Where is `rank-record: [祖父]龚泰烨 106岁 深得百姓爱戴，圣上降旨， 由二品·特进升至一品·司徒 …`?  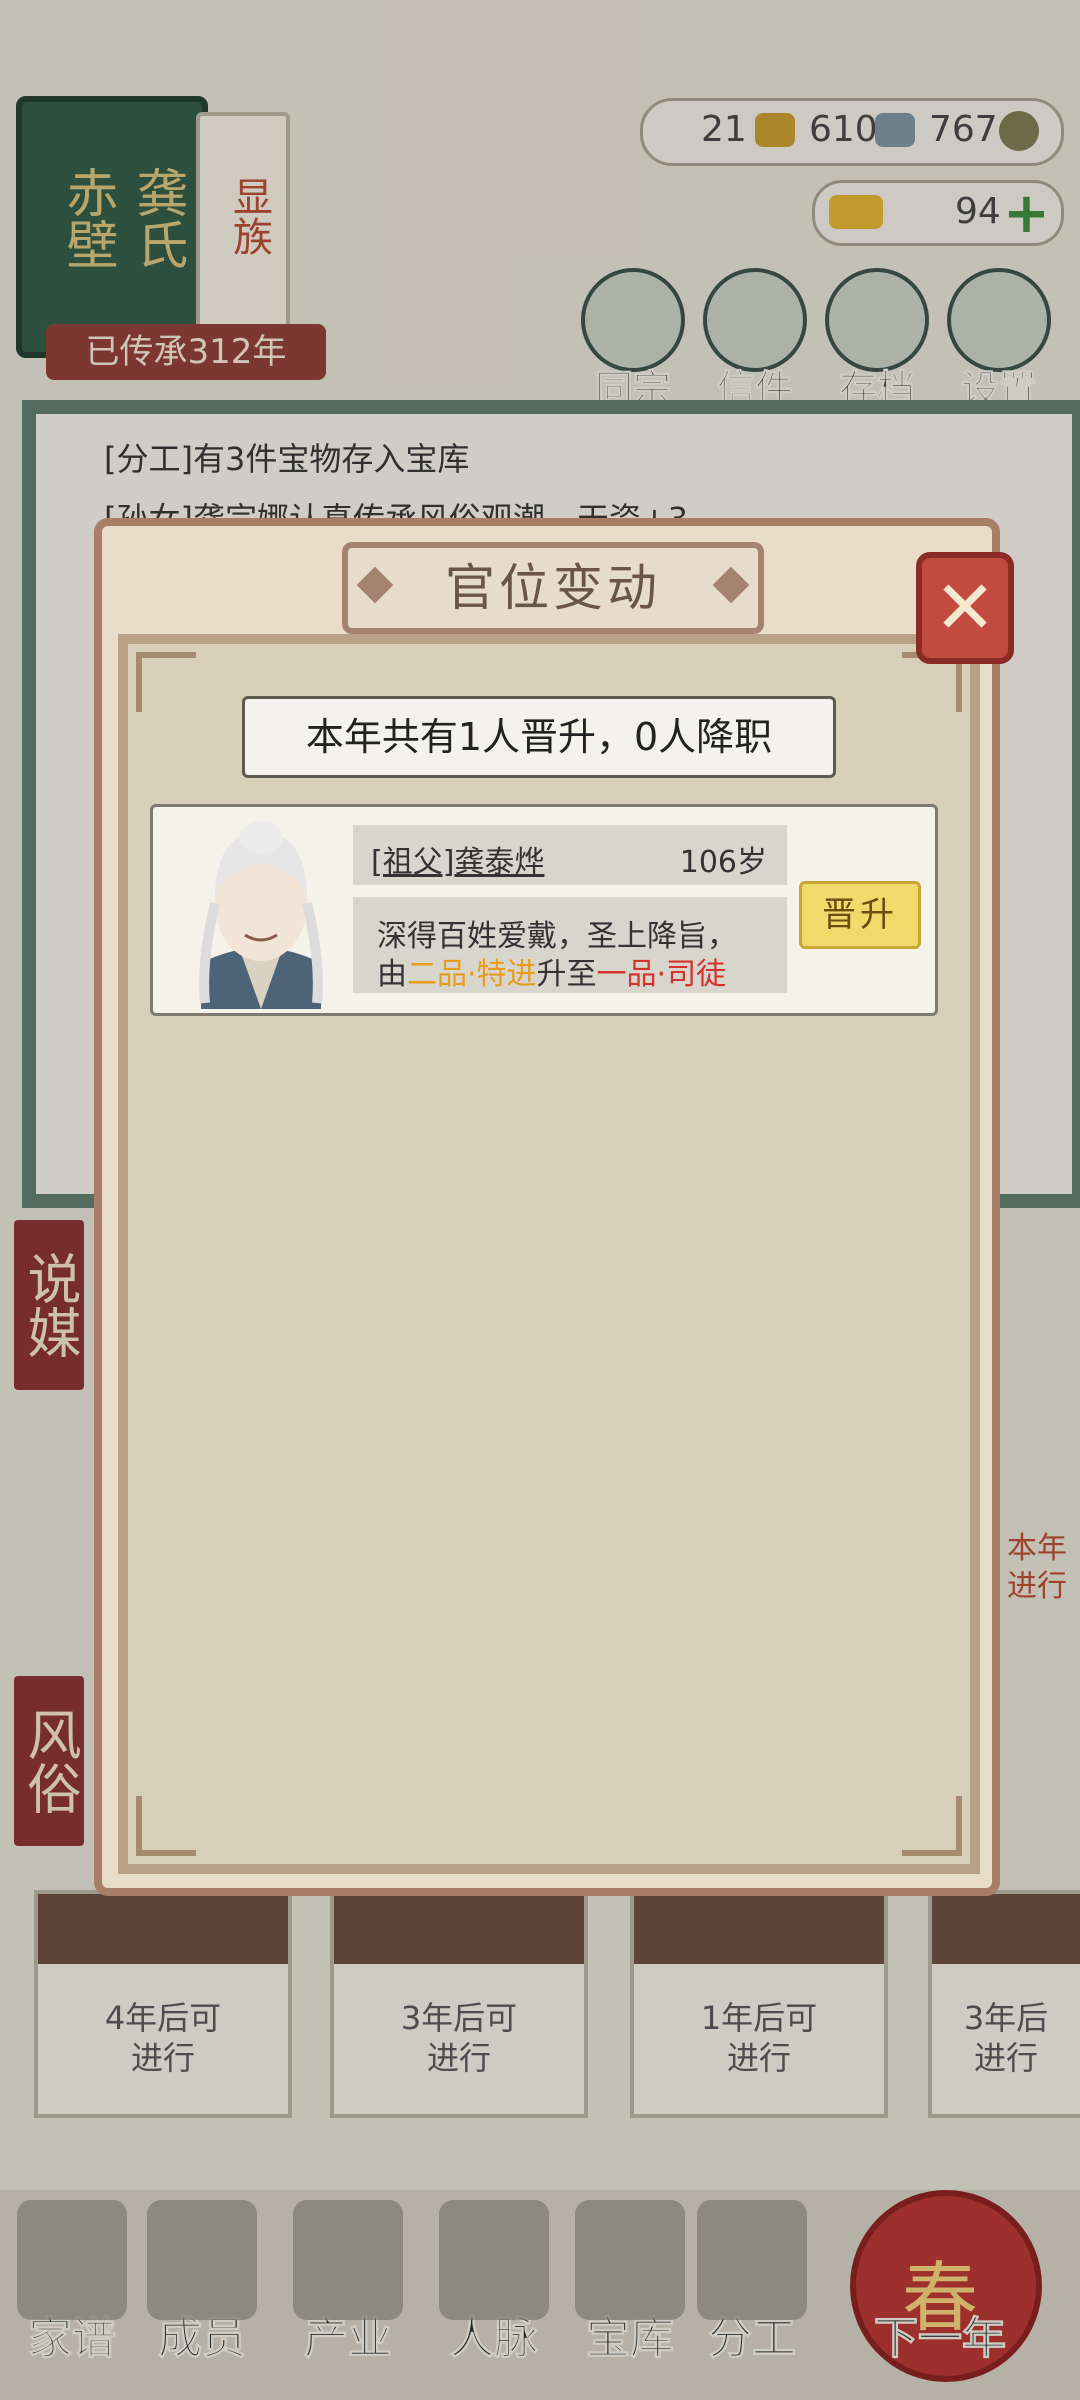 rank-record: [祖父]龚泰烨 106岁 深得百姓爱戴，圣上降旨， 由二品·特进升至一品·司徒 … is located at coordinates (544, 910).